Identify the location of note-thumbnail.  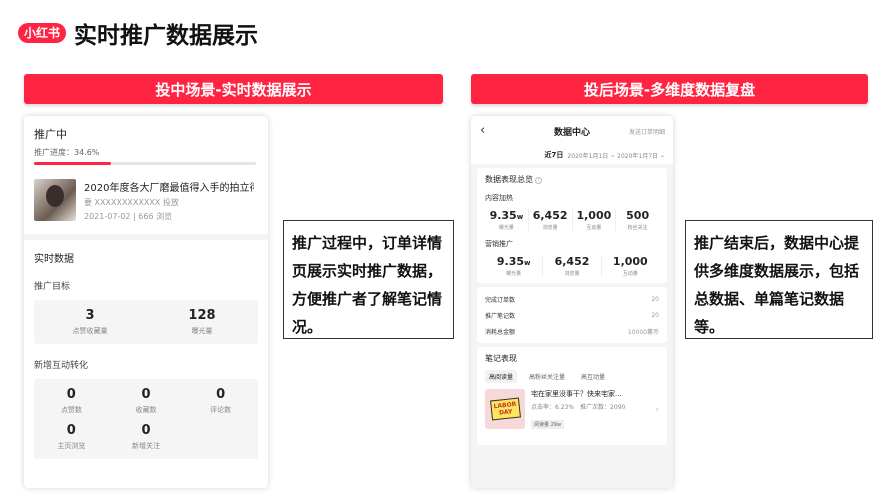
(55, 200).